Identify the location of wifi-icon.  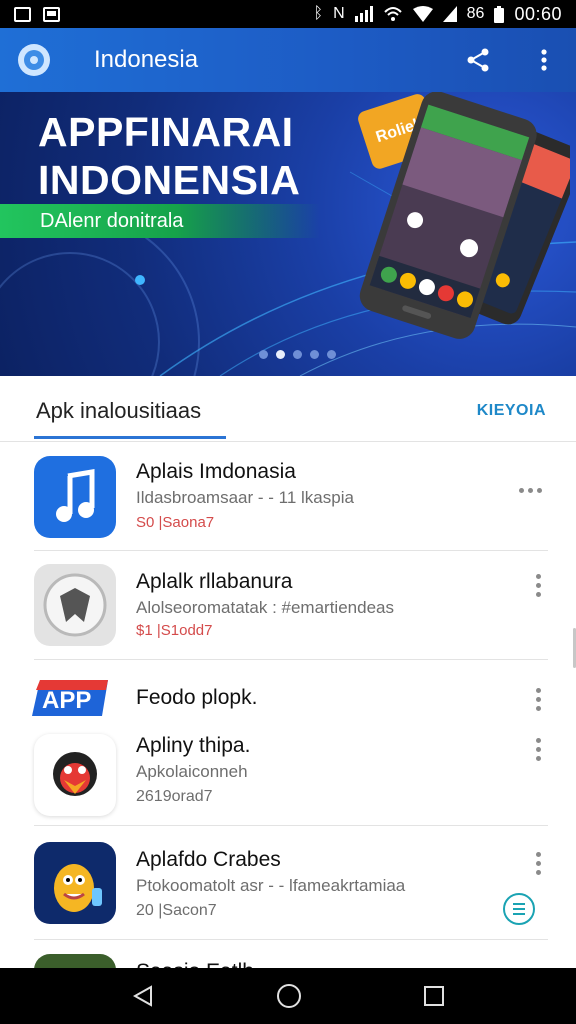
(422, 14).